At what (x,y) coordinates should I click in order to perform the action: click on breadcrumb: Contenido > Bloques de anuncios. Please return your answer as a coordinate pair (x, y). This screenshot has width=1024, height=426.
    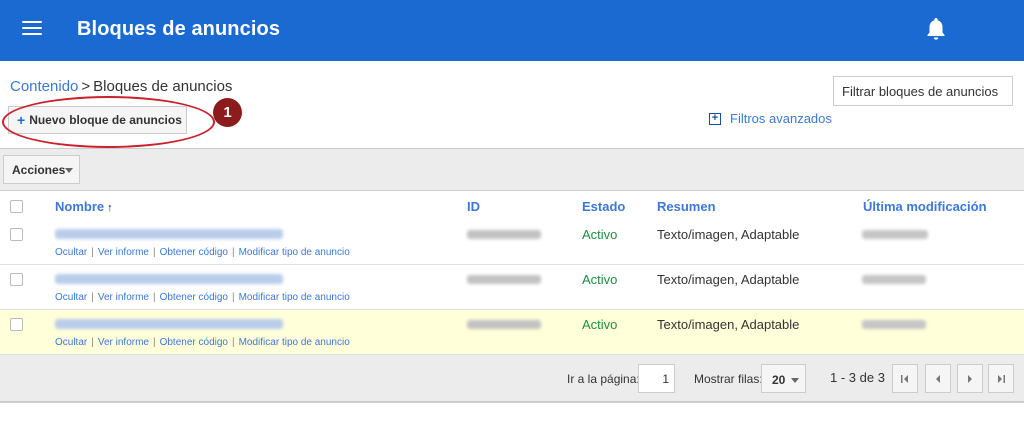
    Looking at the image, I should click on (121, 86).